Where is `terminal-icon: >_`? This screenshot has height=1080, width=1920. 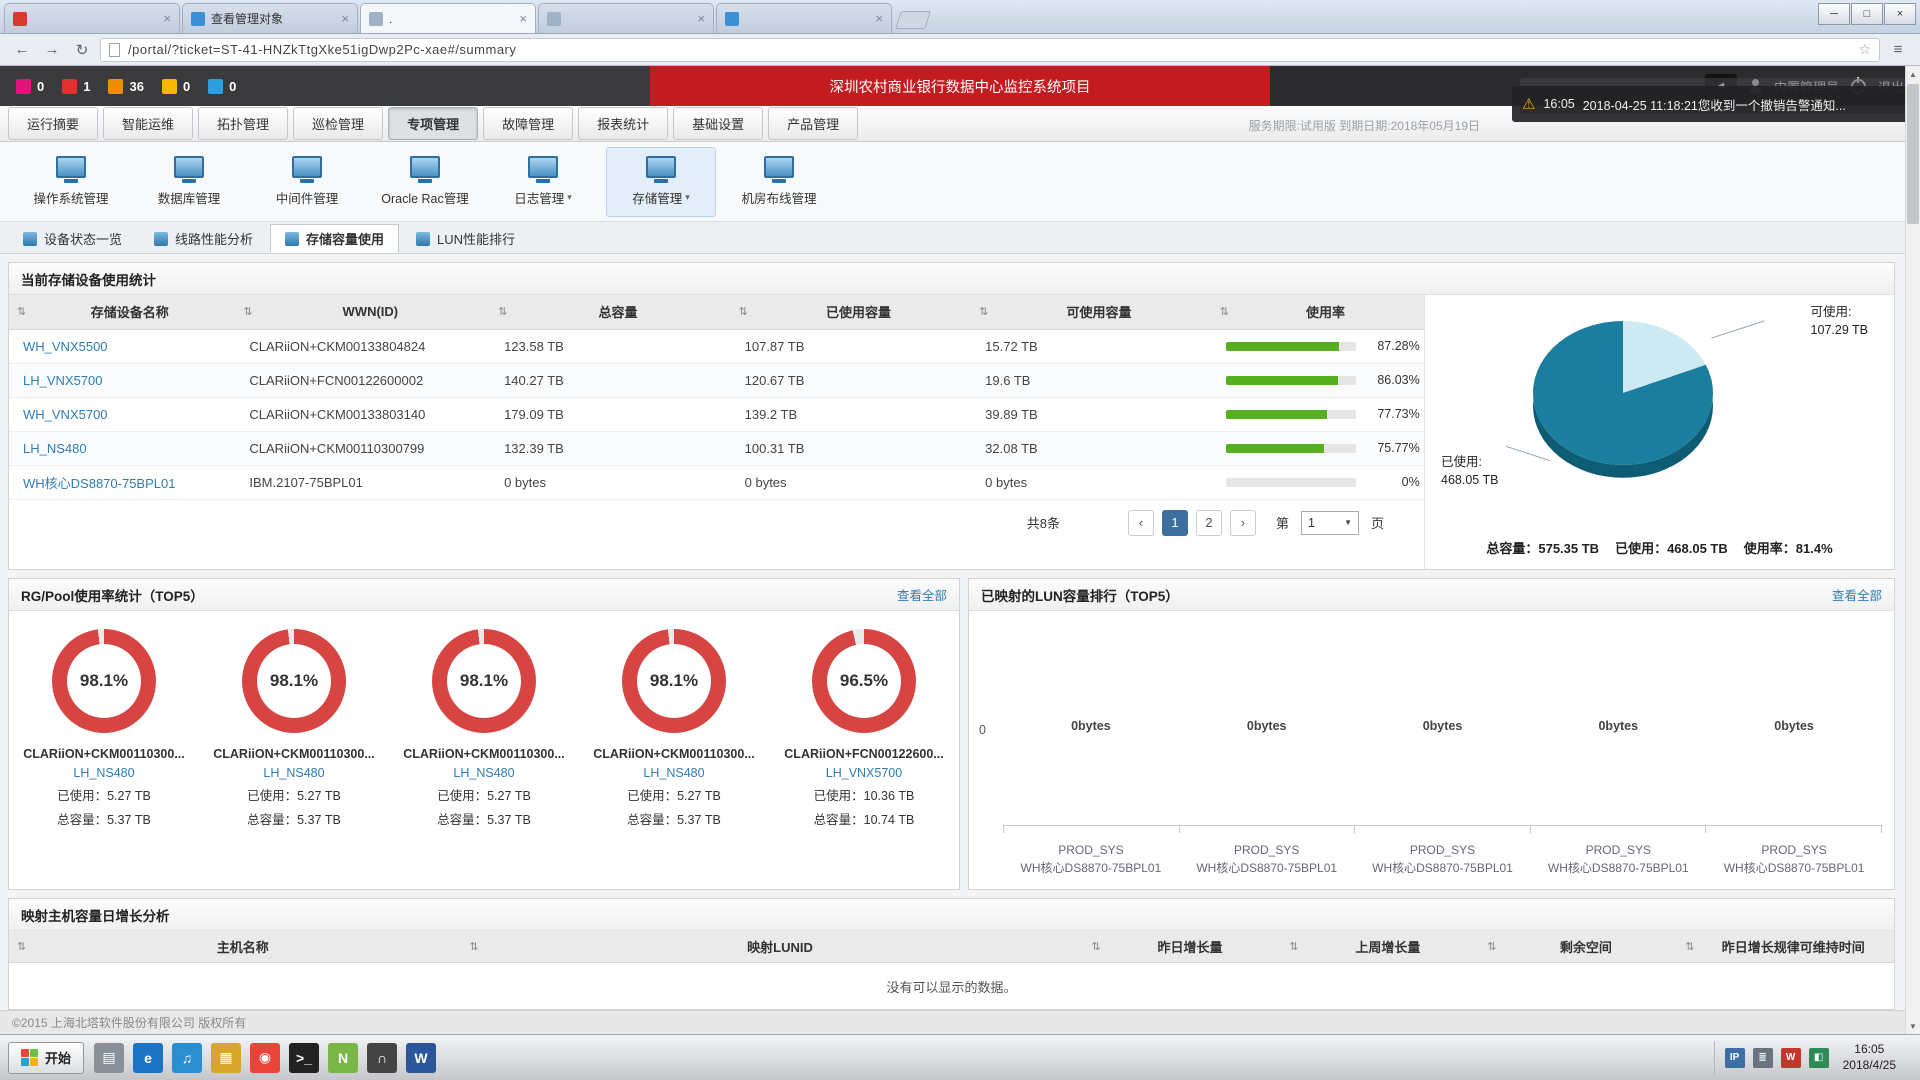
terminal-icon: >_ is located at coordinates (304, 1057).